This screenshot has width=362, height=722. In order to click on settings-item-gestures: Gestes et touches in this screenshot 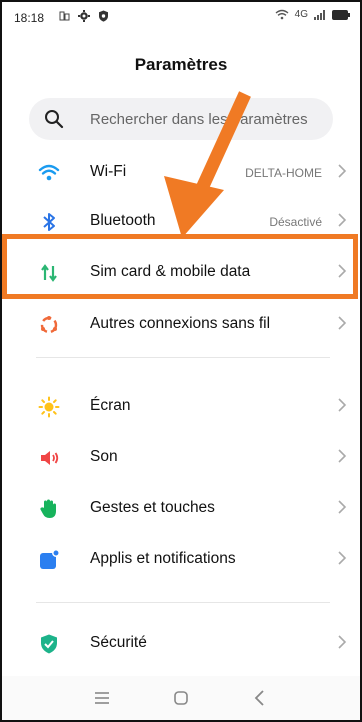, I will do `click(181, 508)`.